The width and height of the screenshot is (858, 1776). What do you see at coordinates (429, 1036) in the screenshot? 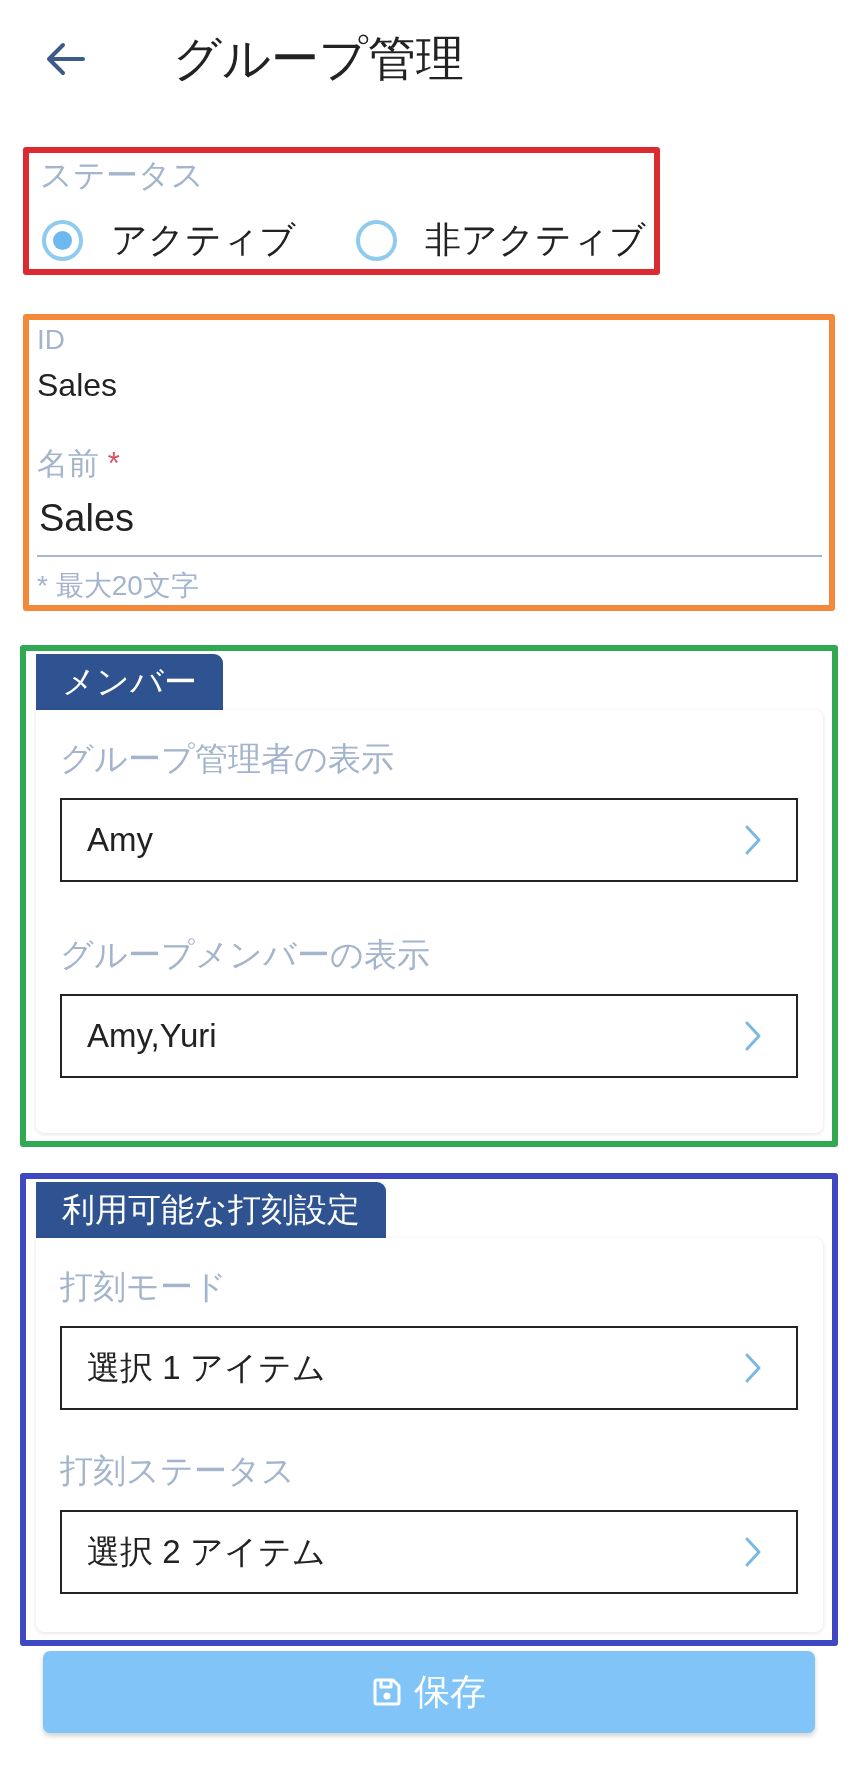
I see `picker-field: Amy,Yuri` at bounding box center [429, 1036].